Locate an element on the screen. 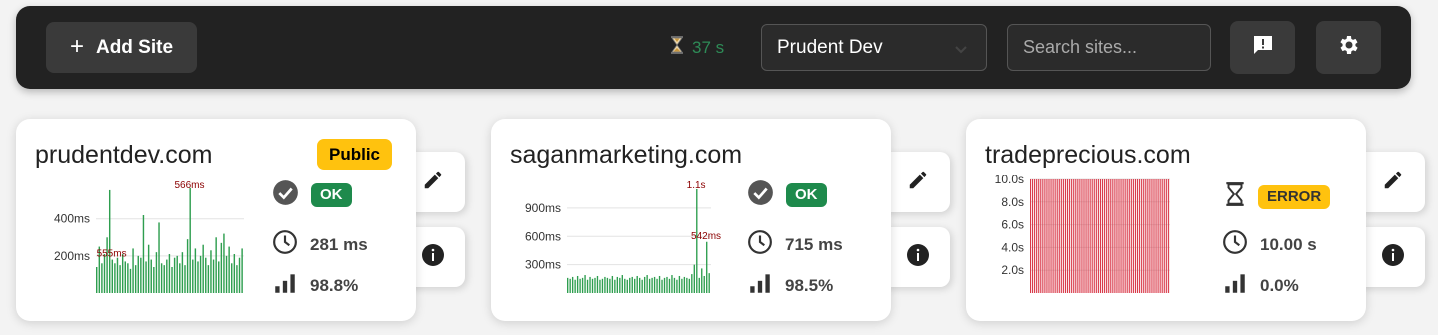  response-time-value: 281 ms is located at coordinates (339, 244).